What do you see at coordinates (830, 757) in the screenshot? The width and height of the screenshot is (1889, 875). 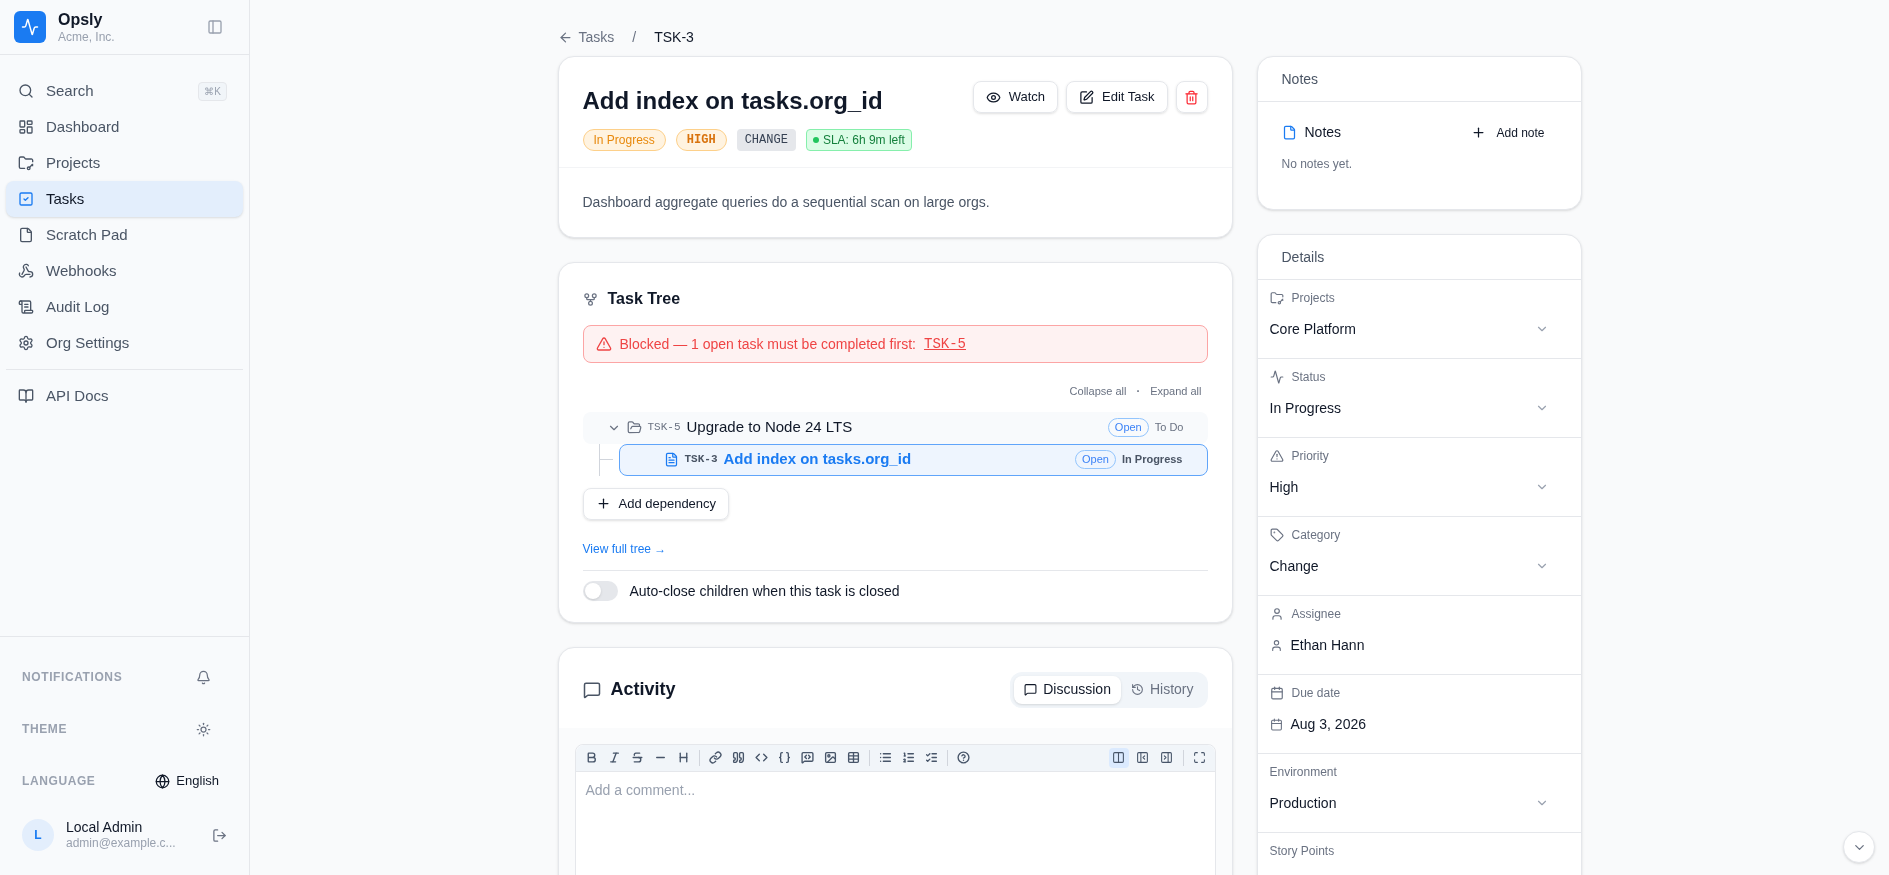 I see `image-icon` at bounding box center [830, 757].